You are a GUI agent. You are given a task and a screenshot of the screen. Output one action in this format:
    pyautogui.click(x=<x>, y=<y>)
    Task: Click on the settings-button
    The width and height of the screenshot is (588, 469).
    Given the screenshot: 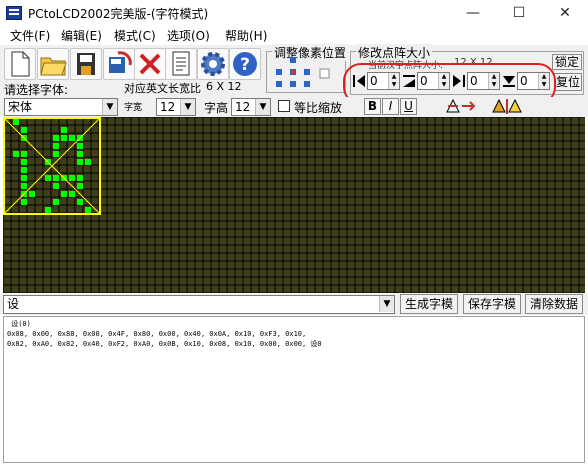 What is the action you would take?
    pyautogui.click(x=213, y=64)
    